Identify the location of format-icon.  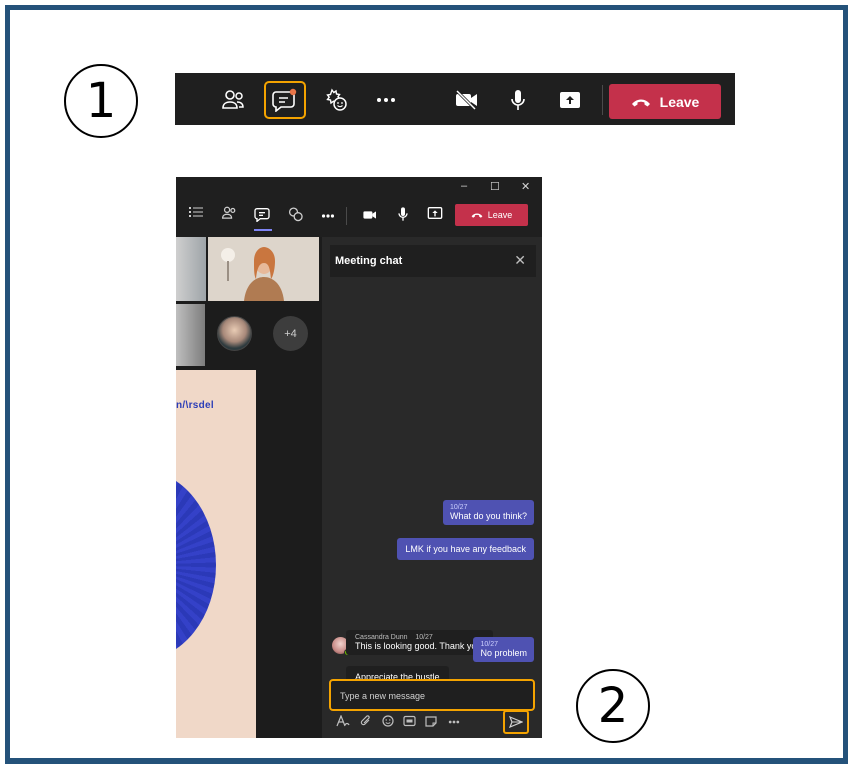
(343, 721).